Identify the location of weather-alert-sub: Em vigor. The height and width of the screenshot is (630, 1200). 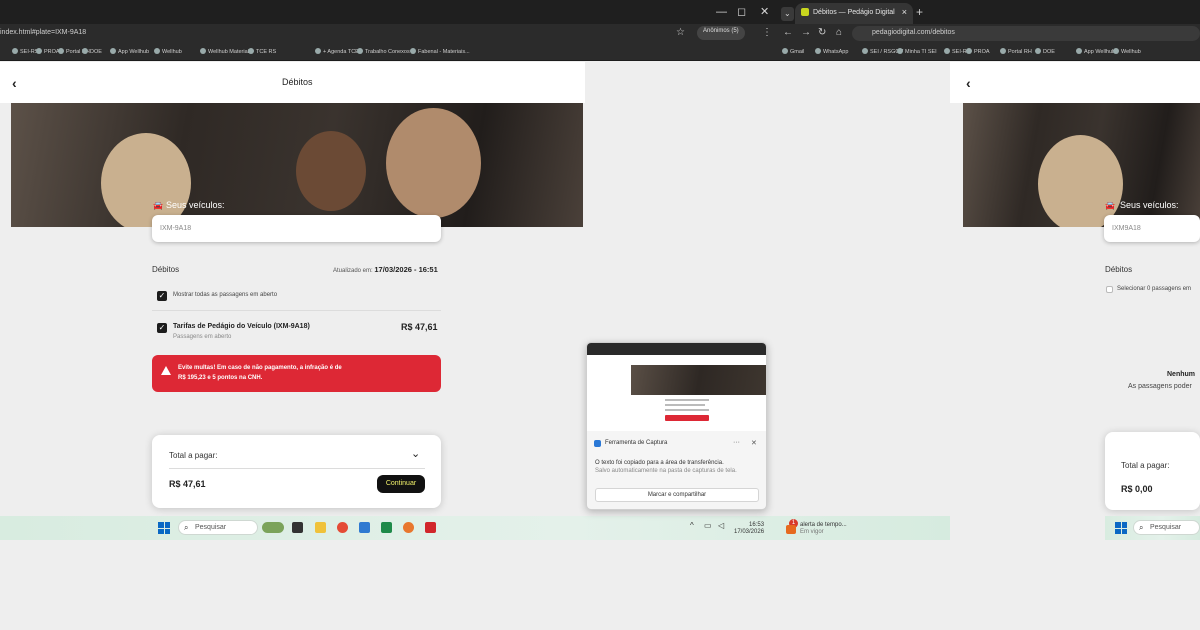
(812, 532).